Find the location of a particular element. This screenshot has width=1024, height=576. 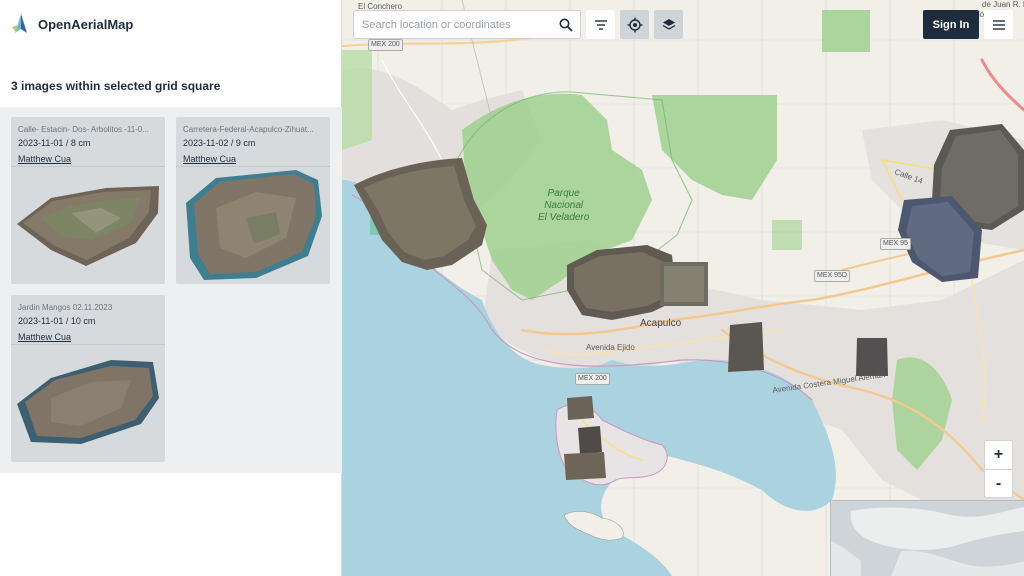

layers-icon is located at coordinates (668, 24).